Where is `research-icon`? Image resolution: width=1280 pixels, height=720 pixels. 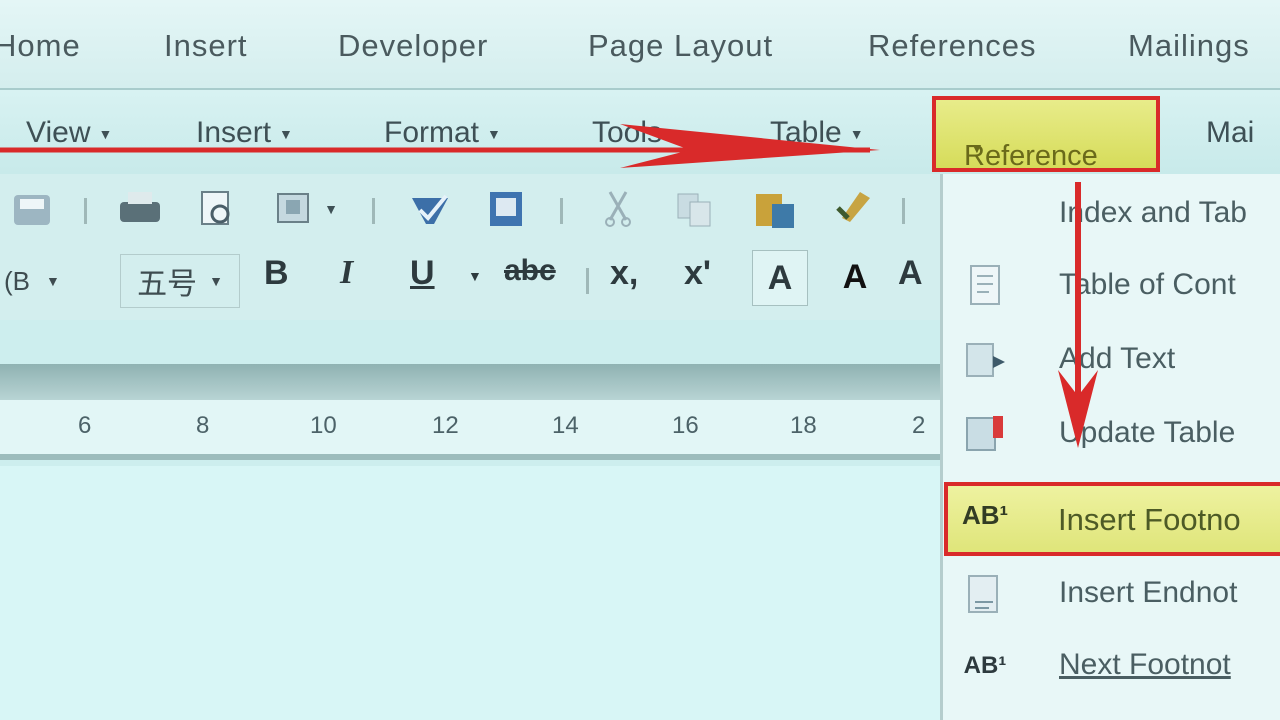
research-icon is located at coordinates (294, 209).